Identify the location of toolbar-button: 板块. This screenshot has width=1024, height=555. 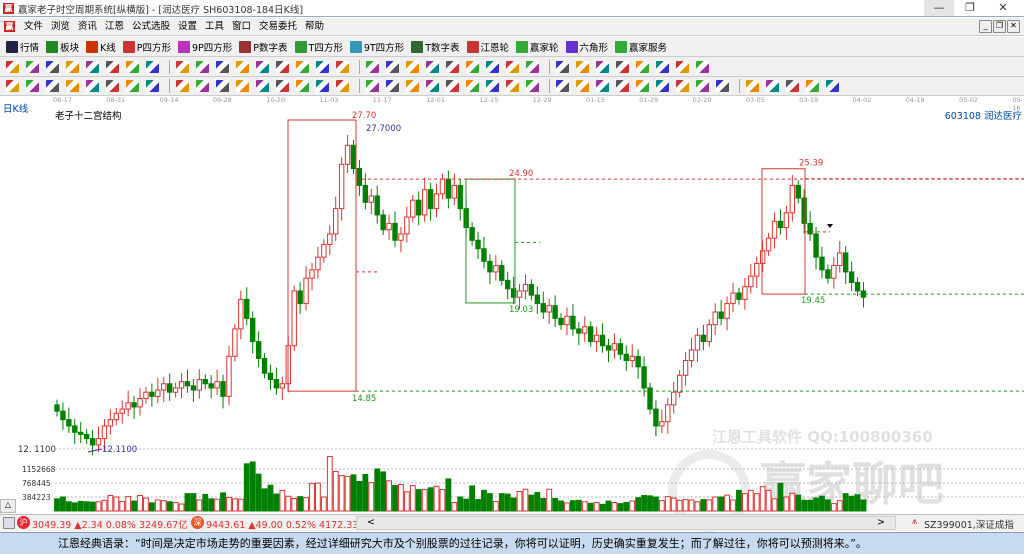
(62, 47).